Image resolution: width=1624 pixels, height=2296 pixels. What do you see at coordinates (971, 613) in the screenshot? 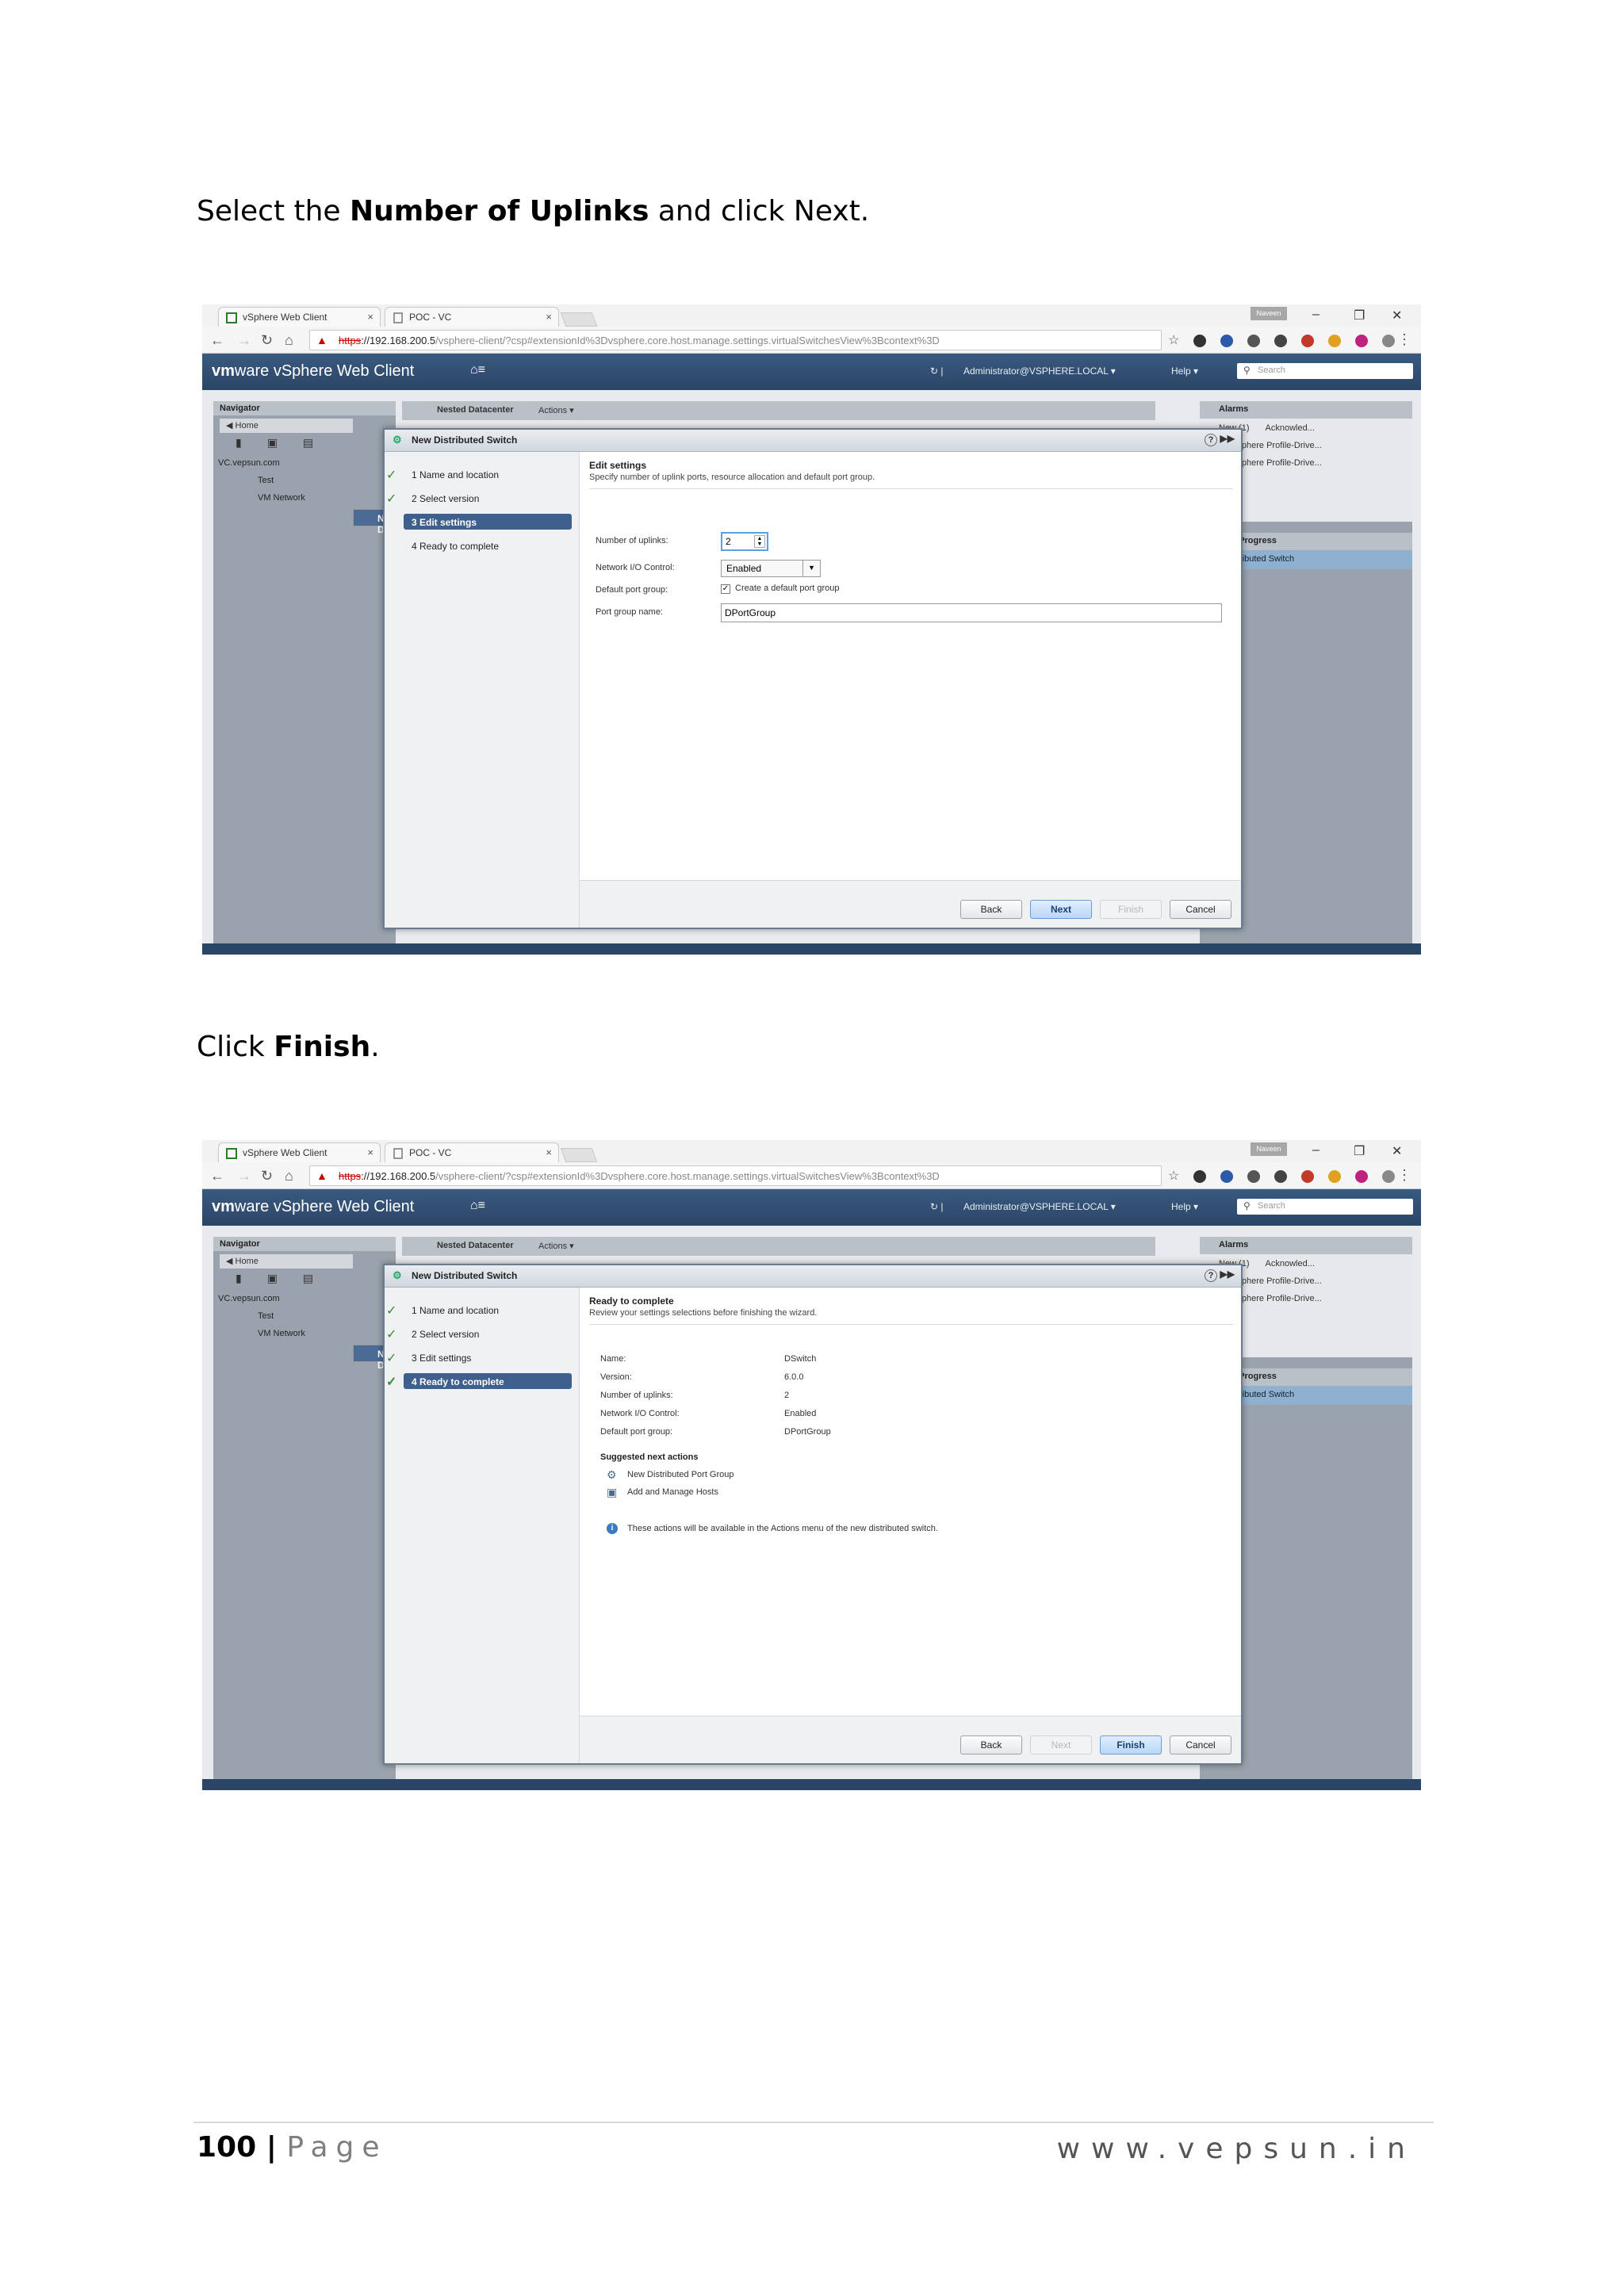
I see `pg-name-input: DPortGroup` at bounding box center [971, 613].